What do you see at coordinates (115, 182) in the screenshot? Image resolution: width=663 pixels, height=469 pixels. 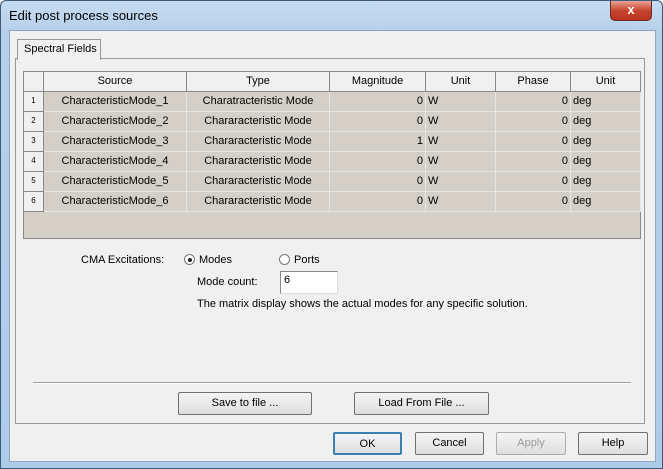 I see `grid-cell-source: CharacteristicMode_5` at bounding box center [115, 182].